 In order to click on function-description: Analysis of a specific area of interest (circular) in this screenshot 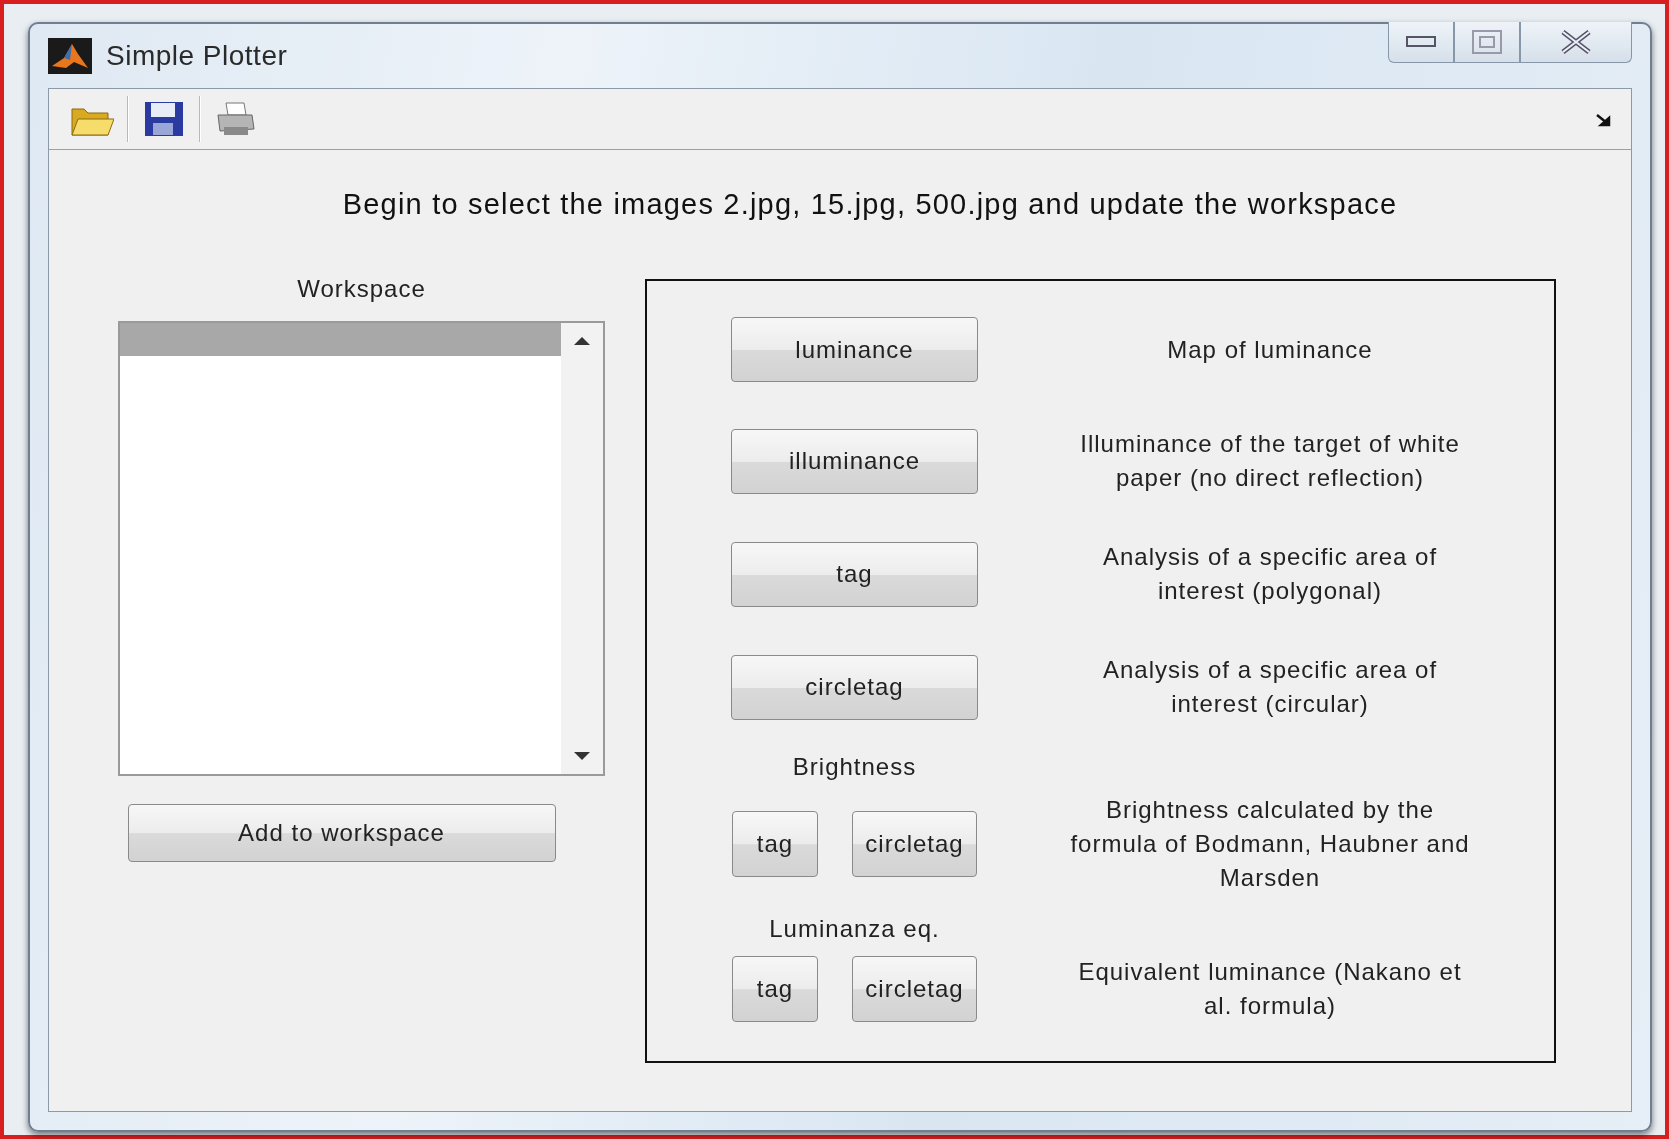, I will do `click(1270, 687)`.